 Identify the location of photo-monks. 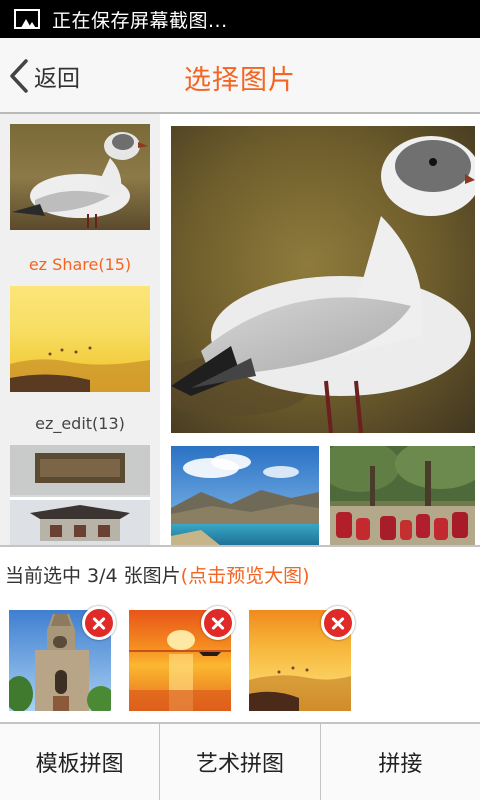
(402, 496).